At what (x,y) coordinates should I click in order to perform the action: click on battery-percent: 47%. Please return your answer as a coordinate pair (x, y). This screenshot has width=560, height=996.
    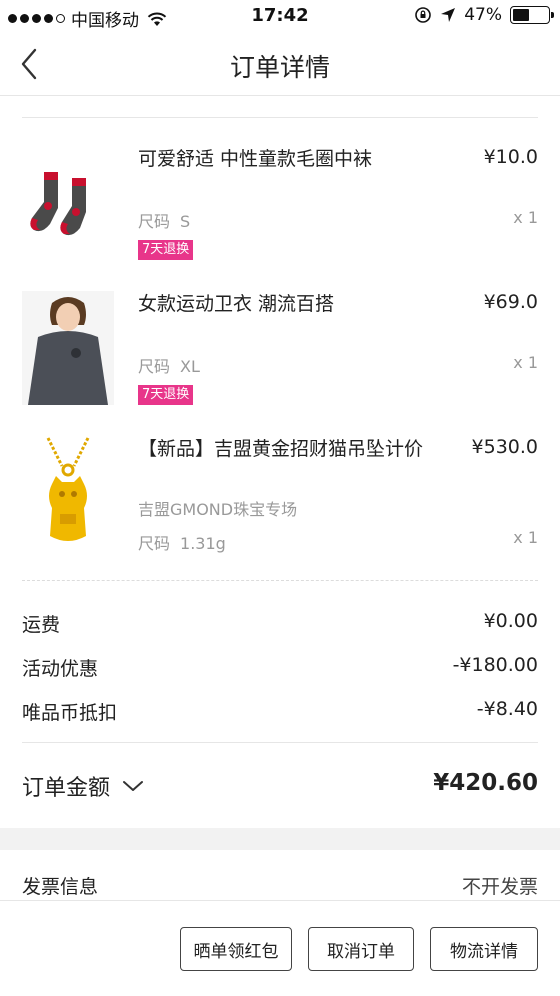
    Looking at the image, I should click on (483, 15).